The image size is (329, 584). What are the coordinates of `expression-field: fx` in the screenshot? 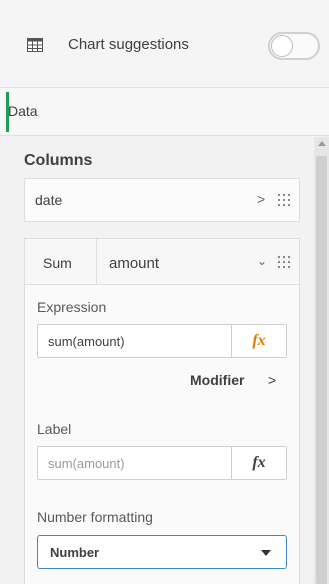 It's located at (162, 341).